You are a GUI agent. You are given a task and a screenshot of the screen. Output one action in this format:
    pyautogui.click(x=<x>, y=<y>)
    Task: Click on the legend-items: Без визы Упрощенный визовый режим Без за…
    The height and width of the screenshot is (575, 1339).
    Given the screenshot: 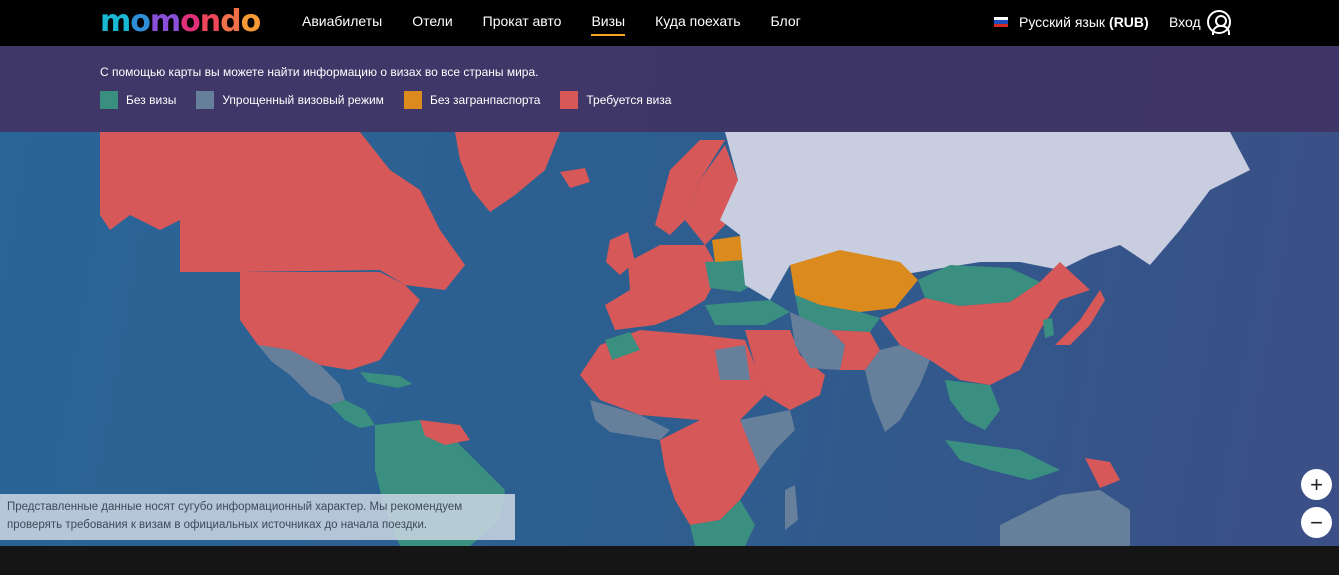 What is the action you would take?
    pyautogui.click(x=395, y=100)
    